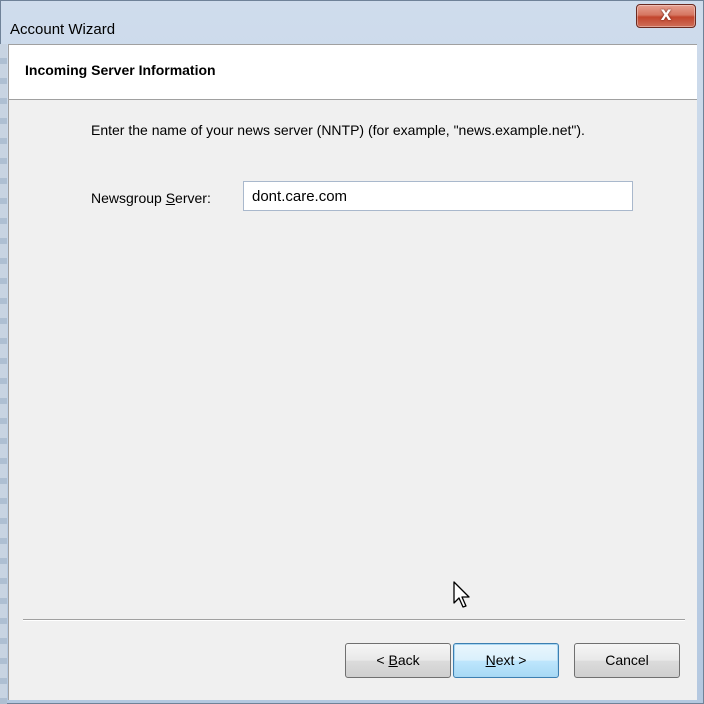 This screenshot has width=704, height=704. I want to click on mouse-pointer-icon, so click(461, 594).